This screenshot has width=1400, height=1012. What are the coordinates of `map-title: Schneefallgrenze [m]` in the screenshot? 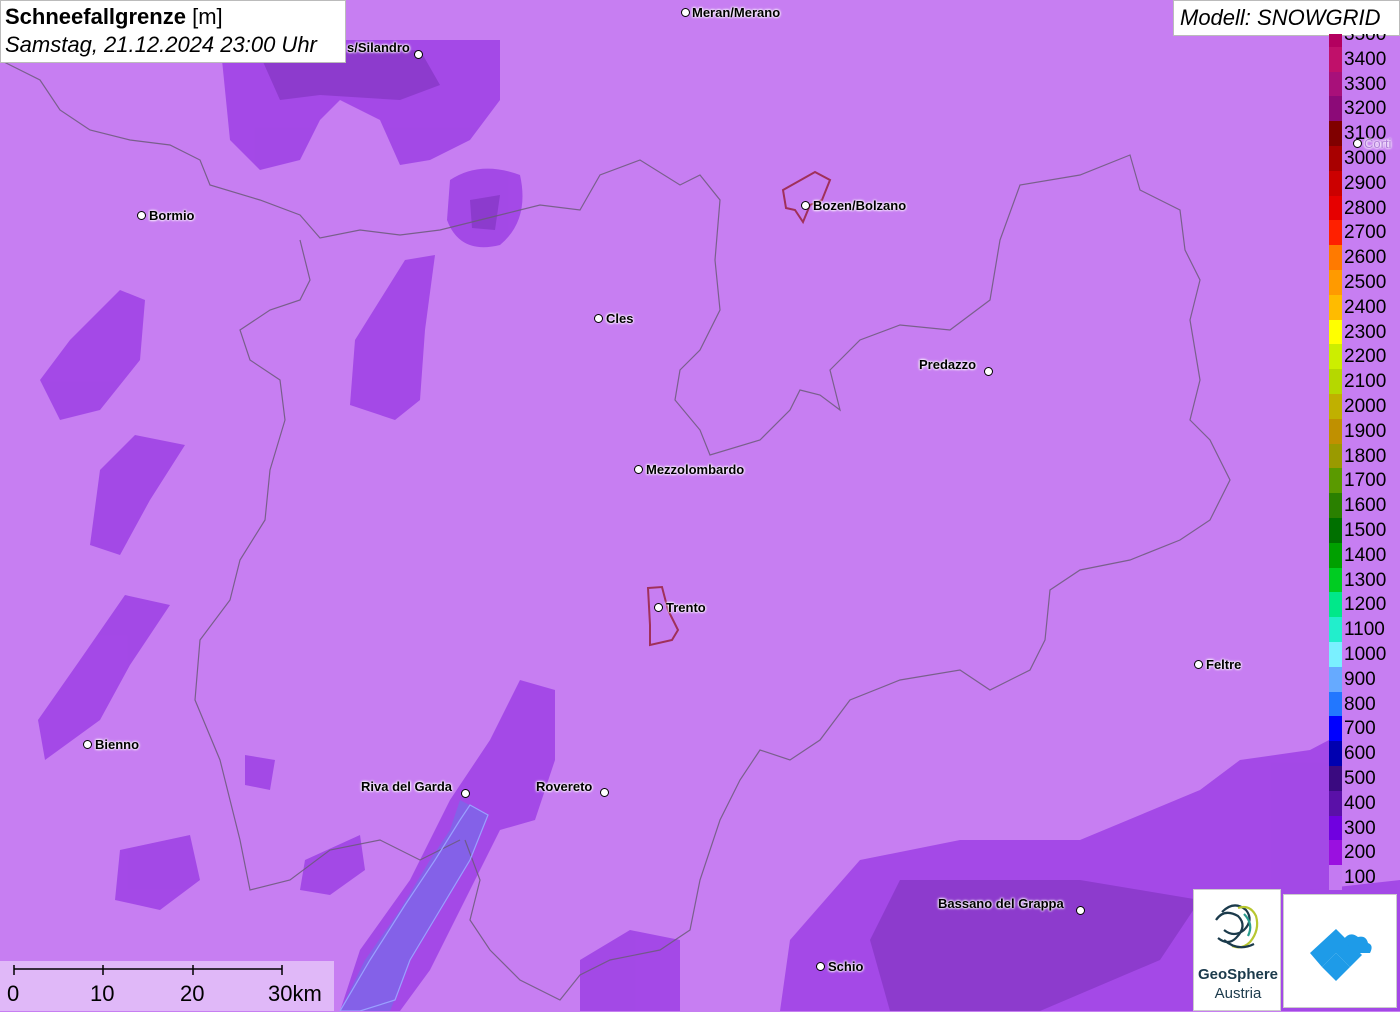 It's located at (173, 17).